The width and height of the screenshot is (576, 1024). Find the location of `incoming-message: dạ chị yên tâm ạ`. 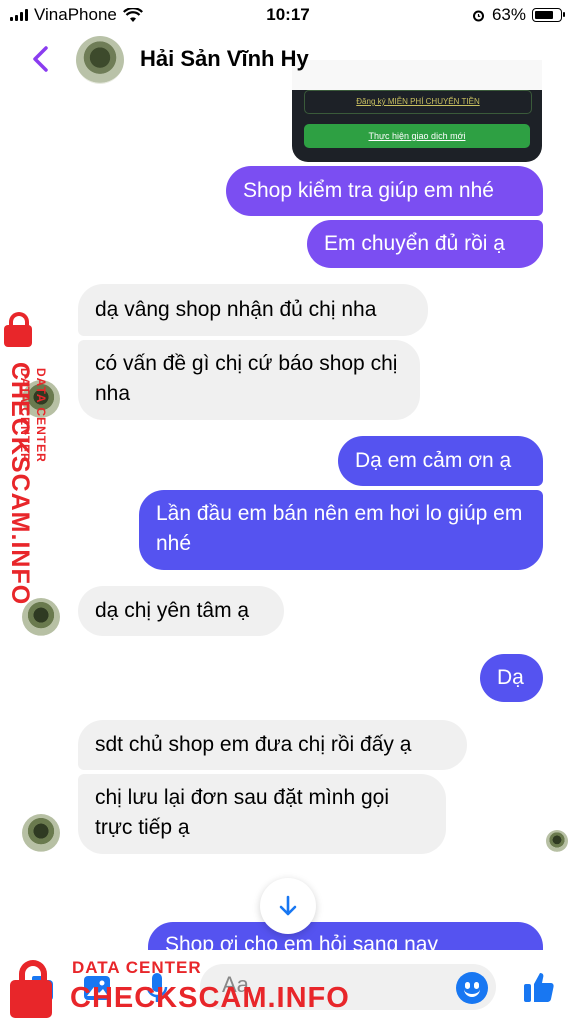

incoming-message: dạ chị yên tâm ạ is located at coordinates (181, 611).